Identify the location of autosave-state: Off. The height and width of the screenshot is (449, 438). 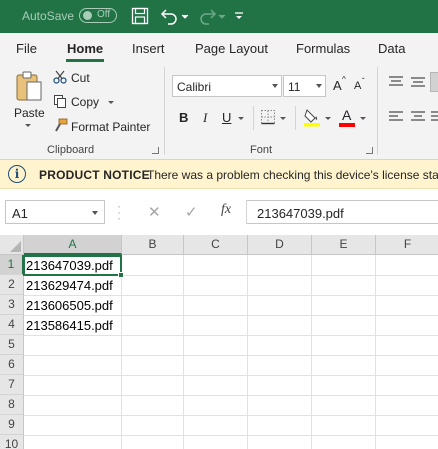
(104, 14).